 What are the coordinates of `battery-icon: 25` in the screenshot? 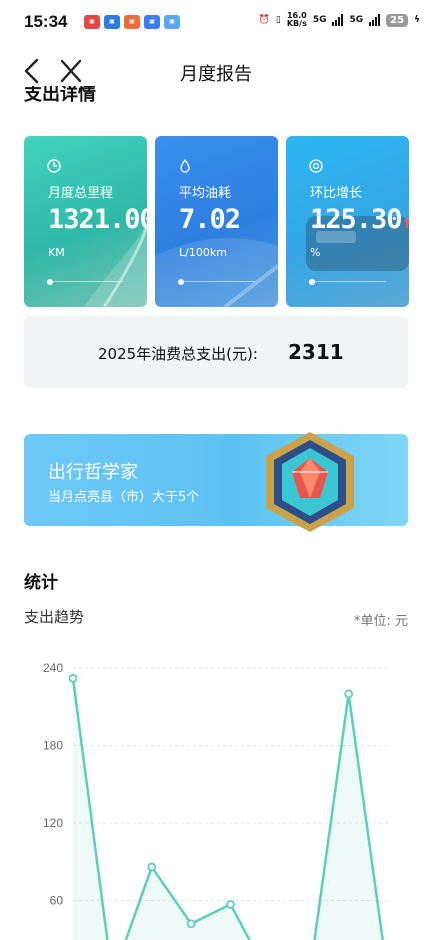 It's located at (397, 20).